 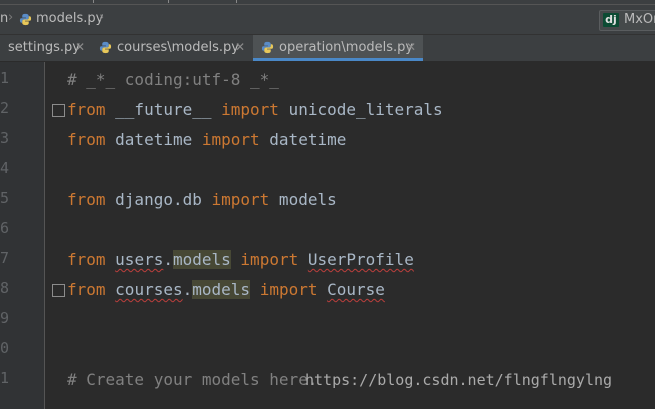 I want to click on code-token: UserProfile, so click(x=360, y=259).